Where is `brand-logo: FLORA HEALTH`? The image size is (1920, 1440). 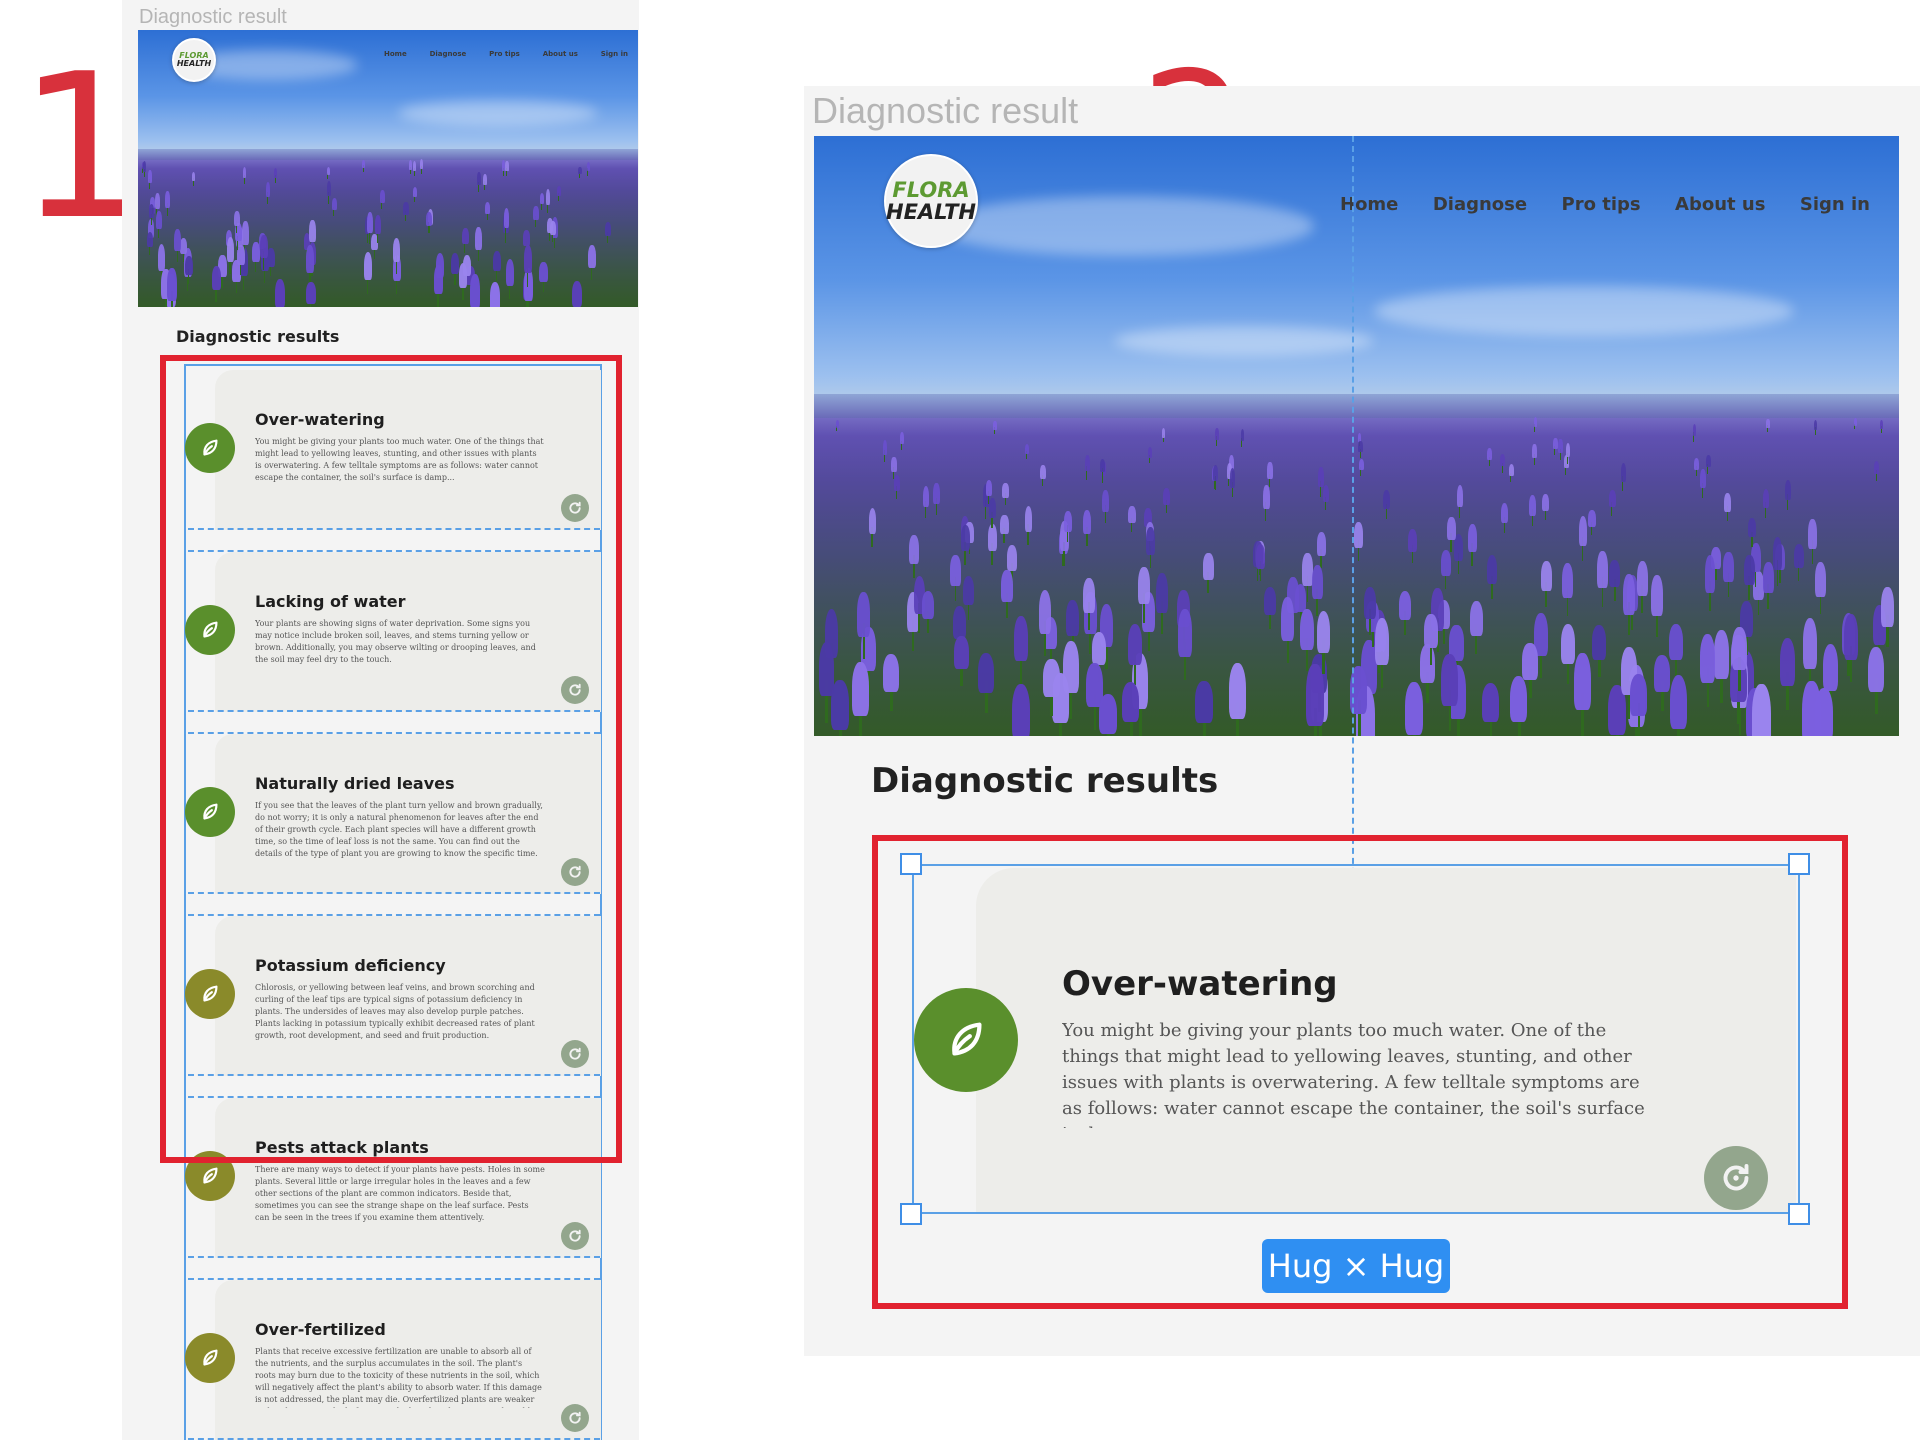
brand-logo: FLORA HEALTH is located at coordinates (194, 60).